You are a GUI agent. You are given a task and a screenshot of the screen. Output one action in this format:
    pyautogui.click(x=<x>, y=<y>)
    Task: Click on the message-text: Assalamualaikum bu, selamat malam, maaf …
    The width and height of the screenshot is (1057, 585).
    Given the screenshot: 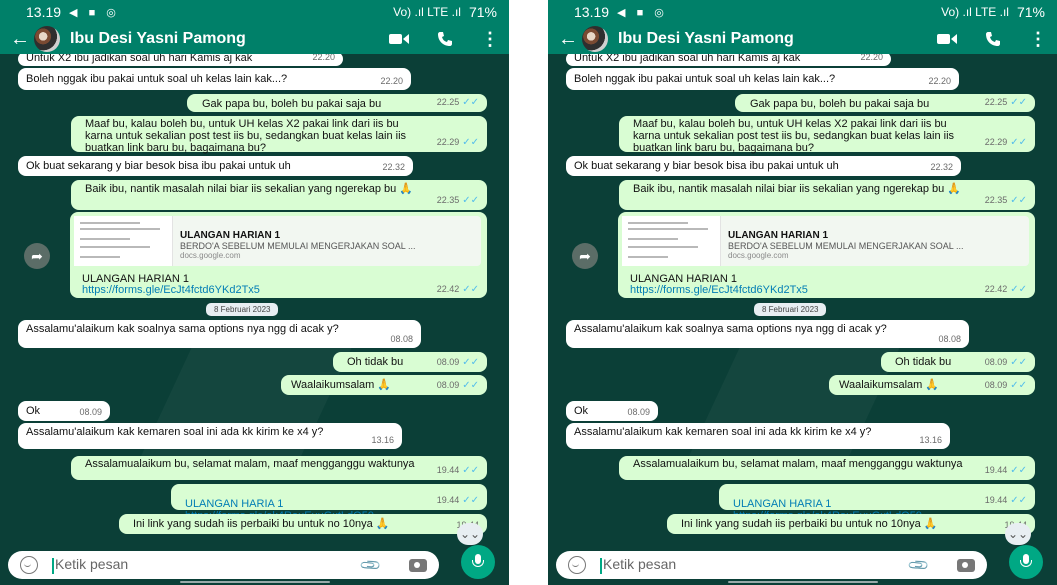 What is the action you would take?
    pyautogui.click(x=250, y=464)
    